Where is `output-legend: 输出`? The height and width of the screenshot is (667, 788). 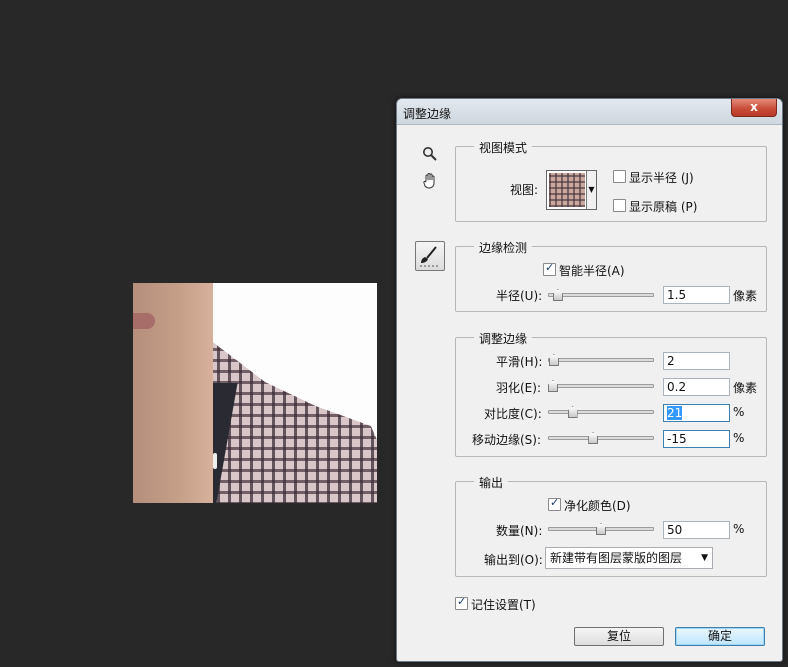 output-legend: 输出 is located at coordinates (491, 482).